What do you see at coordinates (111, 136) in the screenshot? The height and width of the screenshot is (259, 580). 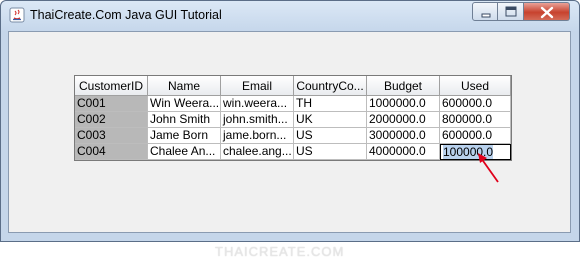 I see `cell-customerid: C003` at bounding box center [111, 136].